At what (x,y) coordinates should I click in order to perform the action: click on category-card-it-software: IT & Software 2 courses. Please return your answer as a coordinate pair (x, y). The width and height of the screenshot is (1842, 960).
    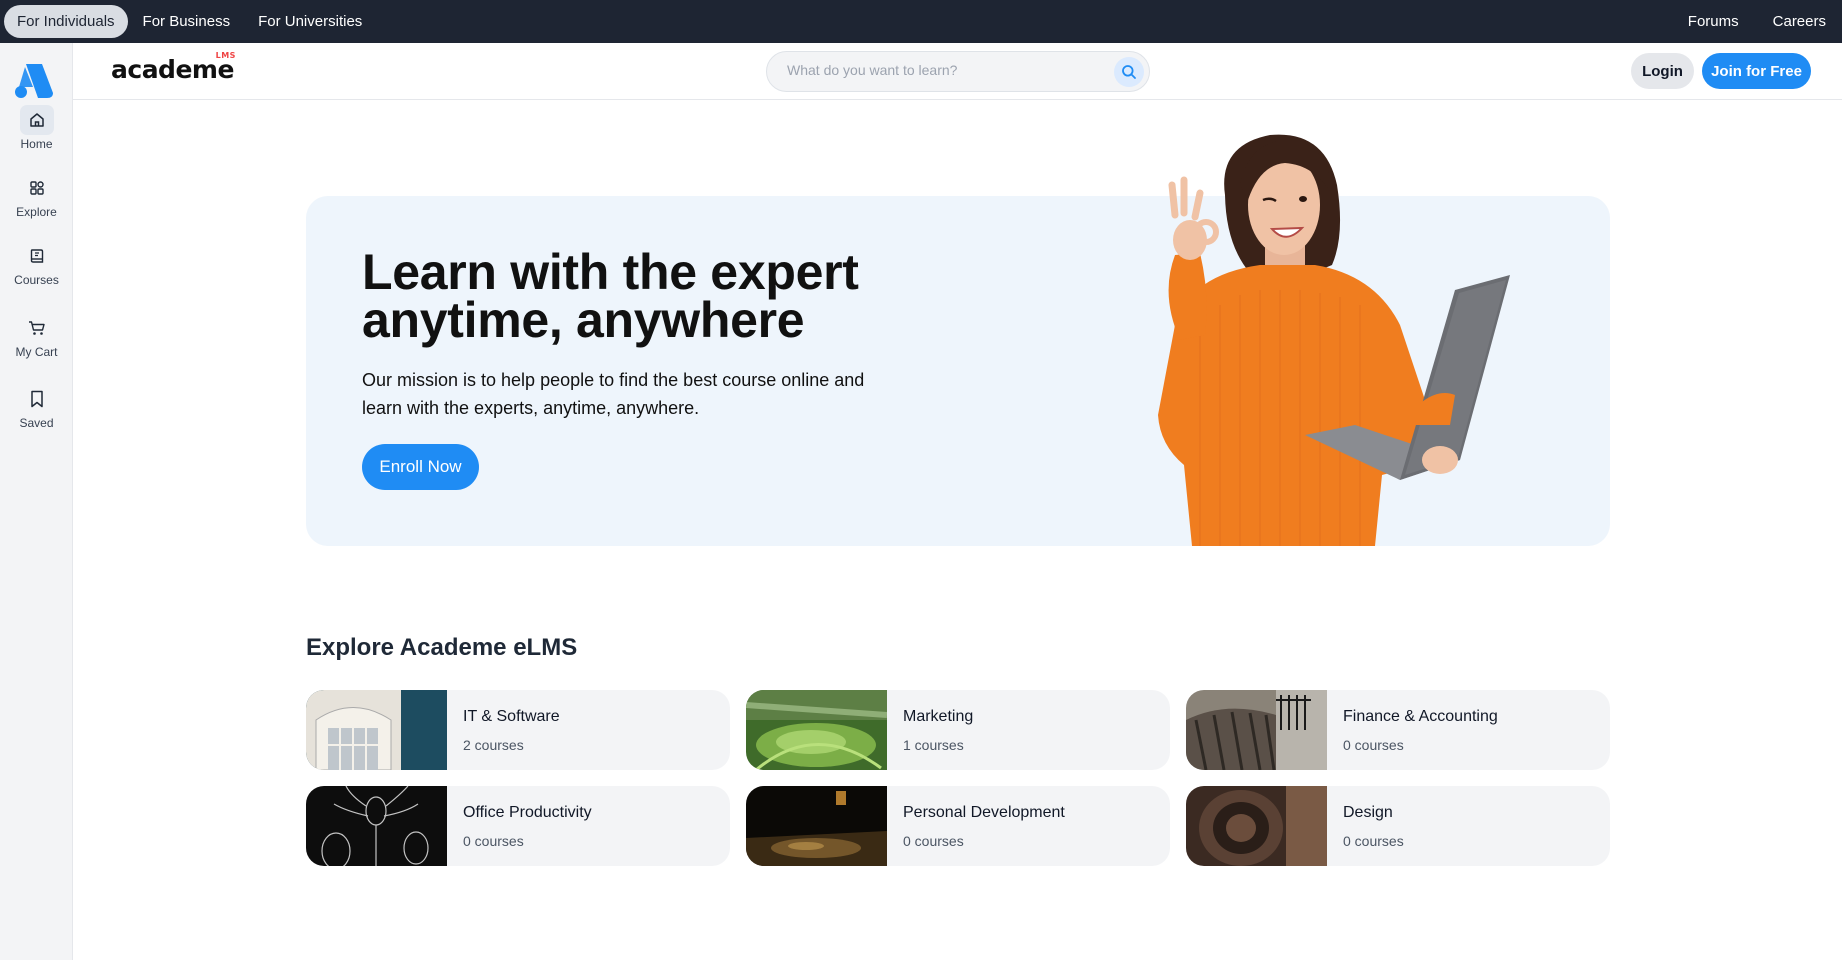
    Looking at the image, I should click on (518, 730).